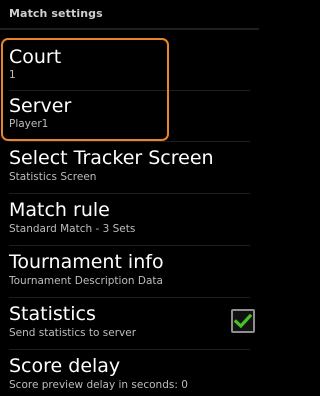  I want to click on setting-server: Server Player1, so click(129, 115).